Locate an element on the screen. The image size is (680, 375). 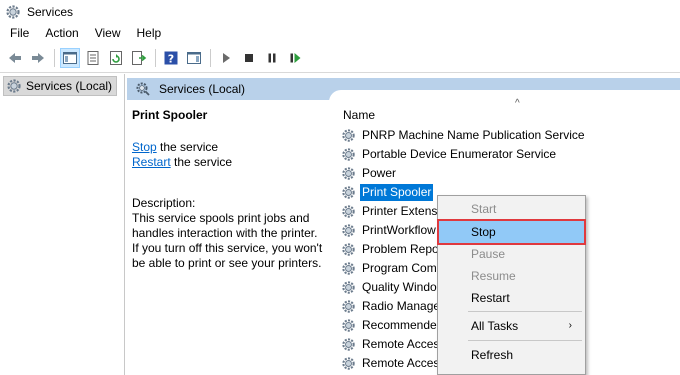
context-menu-pause: Pause is located at coordinates (511, 254).